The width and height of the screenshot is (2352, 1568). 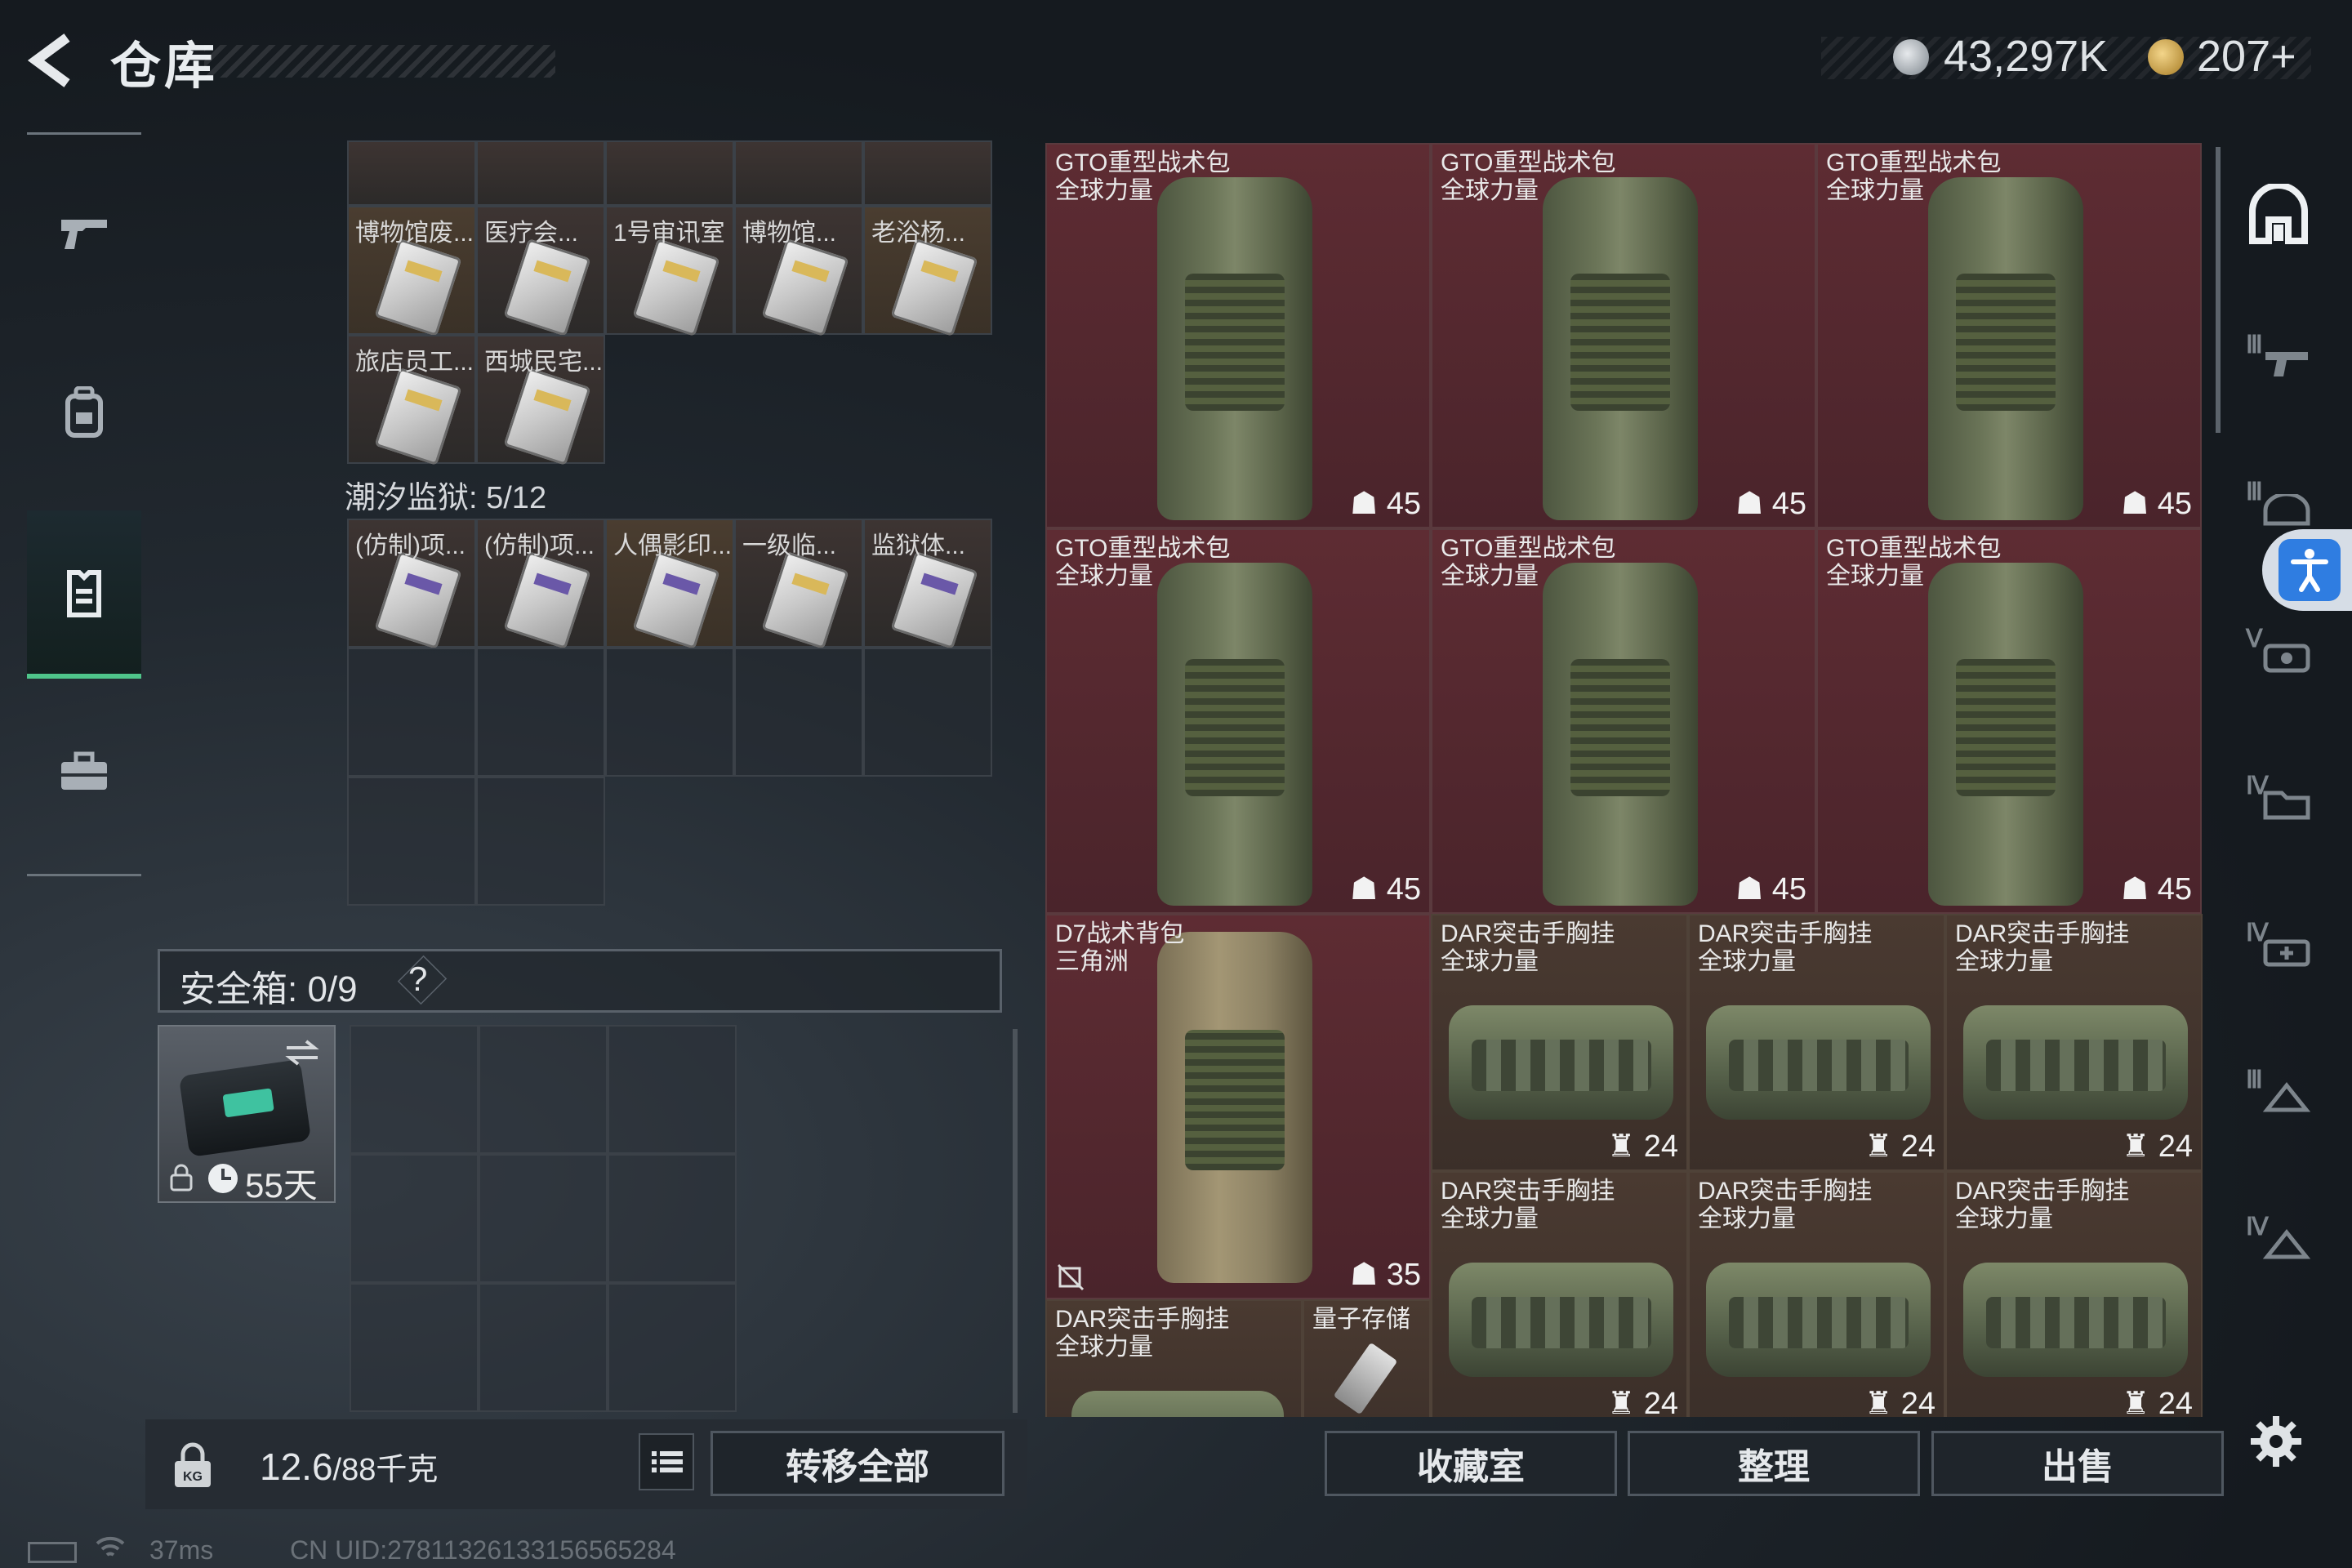 What do you see at coordinates (2005, 348) in the screenshot?
I see `backpack-image` at bounding box center [2005, 348].